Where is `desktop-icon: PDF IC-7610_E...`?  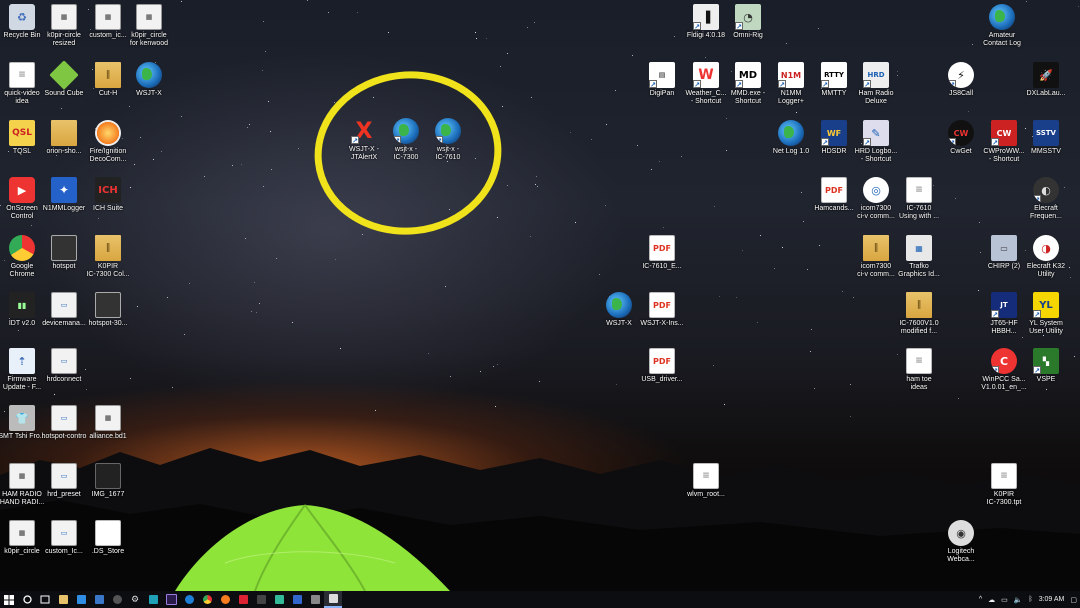 desktop-icon: PDF IC-7610_E... is located at coordinates (662, 253).